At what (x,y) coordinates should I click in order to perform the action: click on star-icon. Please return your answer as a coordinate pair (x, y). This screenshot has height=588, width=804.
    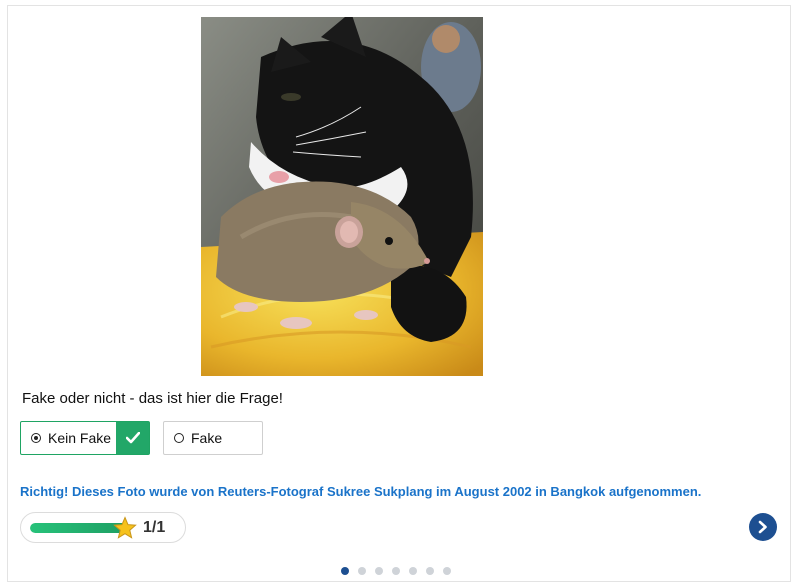
    Looking at the image, I should click on (125, 527).